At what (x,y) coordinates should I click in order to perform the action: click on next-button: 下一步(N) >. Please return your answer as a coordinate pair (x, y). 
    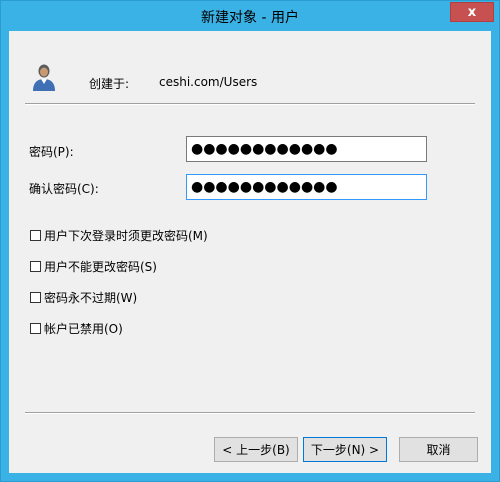
    Looking at the image, I should click on (345, 449).